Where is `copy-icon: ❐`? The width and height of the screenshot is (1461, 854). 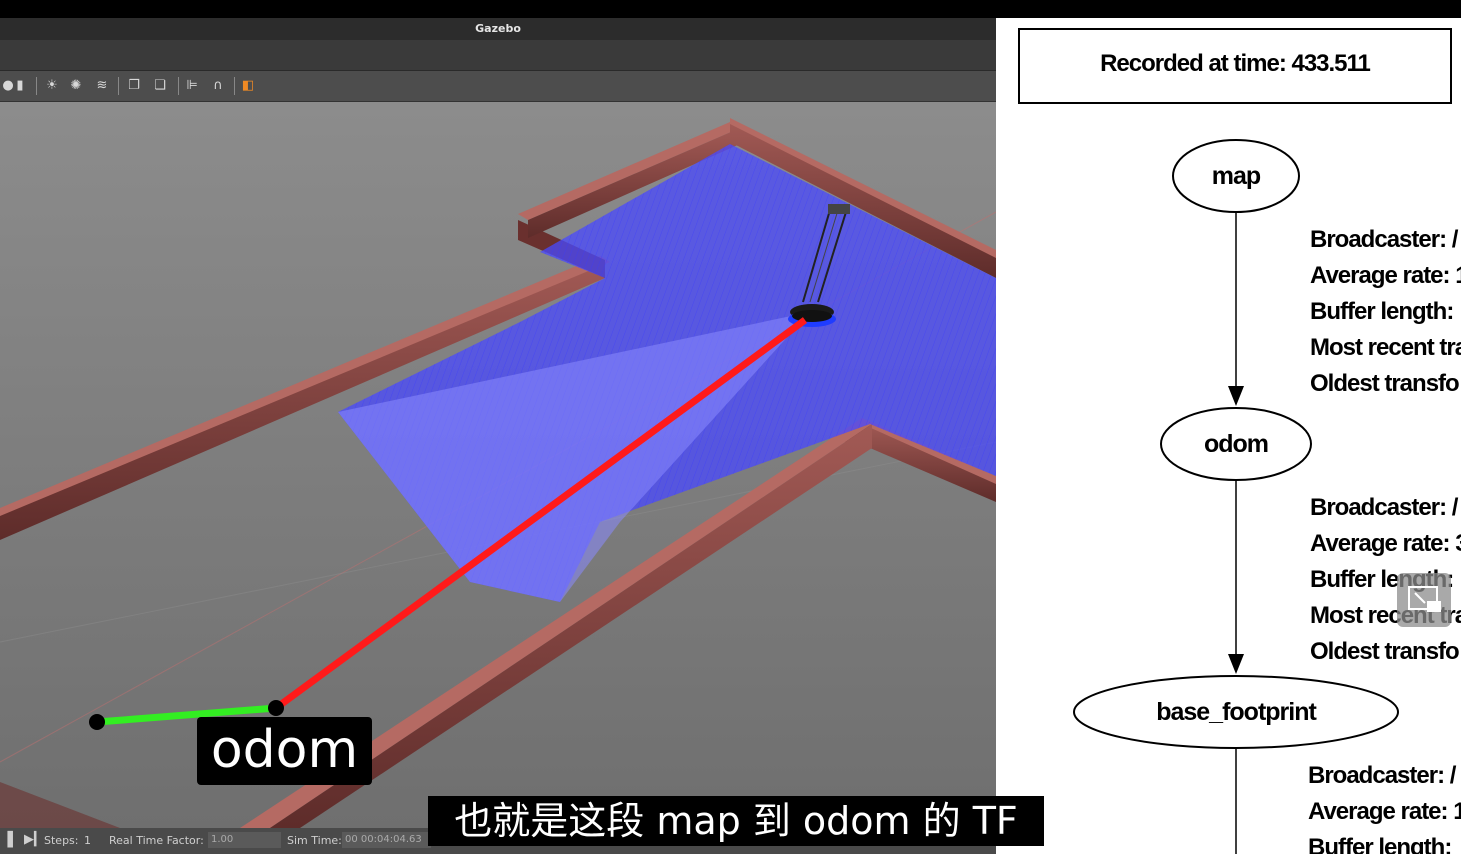 copy-icon: ❐ is located at coordinates (134, 86).